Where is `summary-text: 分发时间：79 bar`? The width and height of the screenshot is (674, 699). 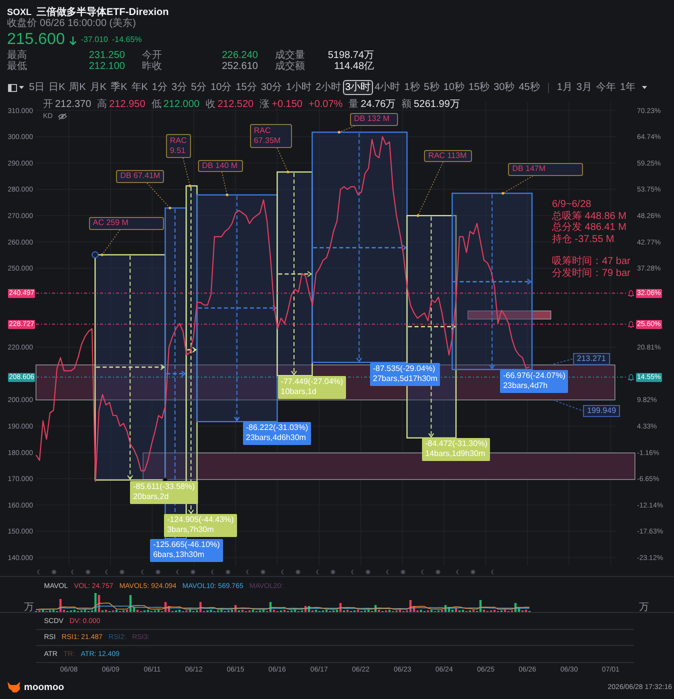 summary-text: 分发时间：79 bar is located at coordinates (591, 273).